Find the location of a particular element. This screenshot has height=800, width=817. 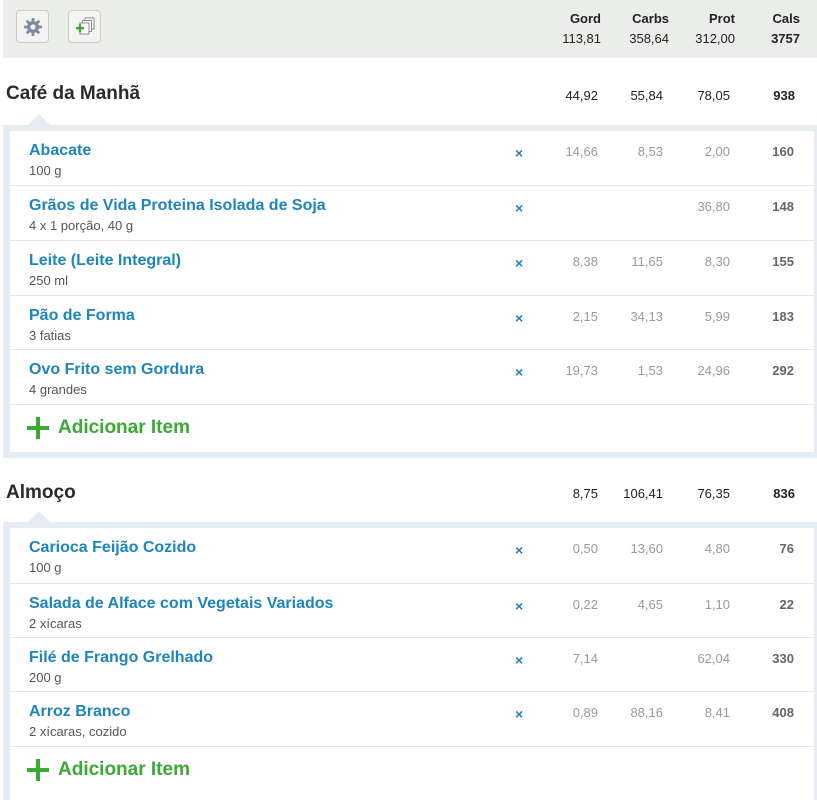

food-row: Abacate 100 g × 14,66 8,53 2,00 160 is located at coordinates (412, 158).